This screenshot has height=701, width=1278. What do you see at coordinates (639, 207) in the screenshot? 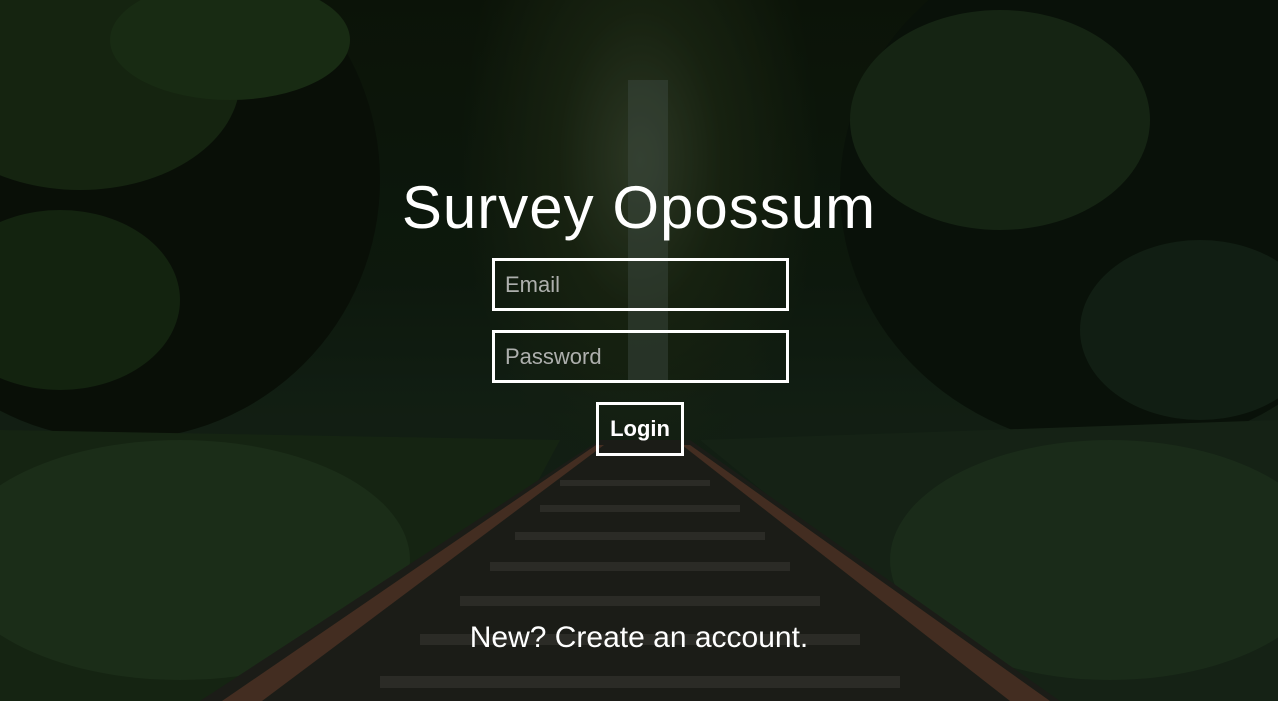
I see `app-title: Survey Opossum` at bounding box center [639, 207].